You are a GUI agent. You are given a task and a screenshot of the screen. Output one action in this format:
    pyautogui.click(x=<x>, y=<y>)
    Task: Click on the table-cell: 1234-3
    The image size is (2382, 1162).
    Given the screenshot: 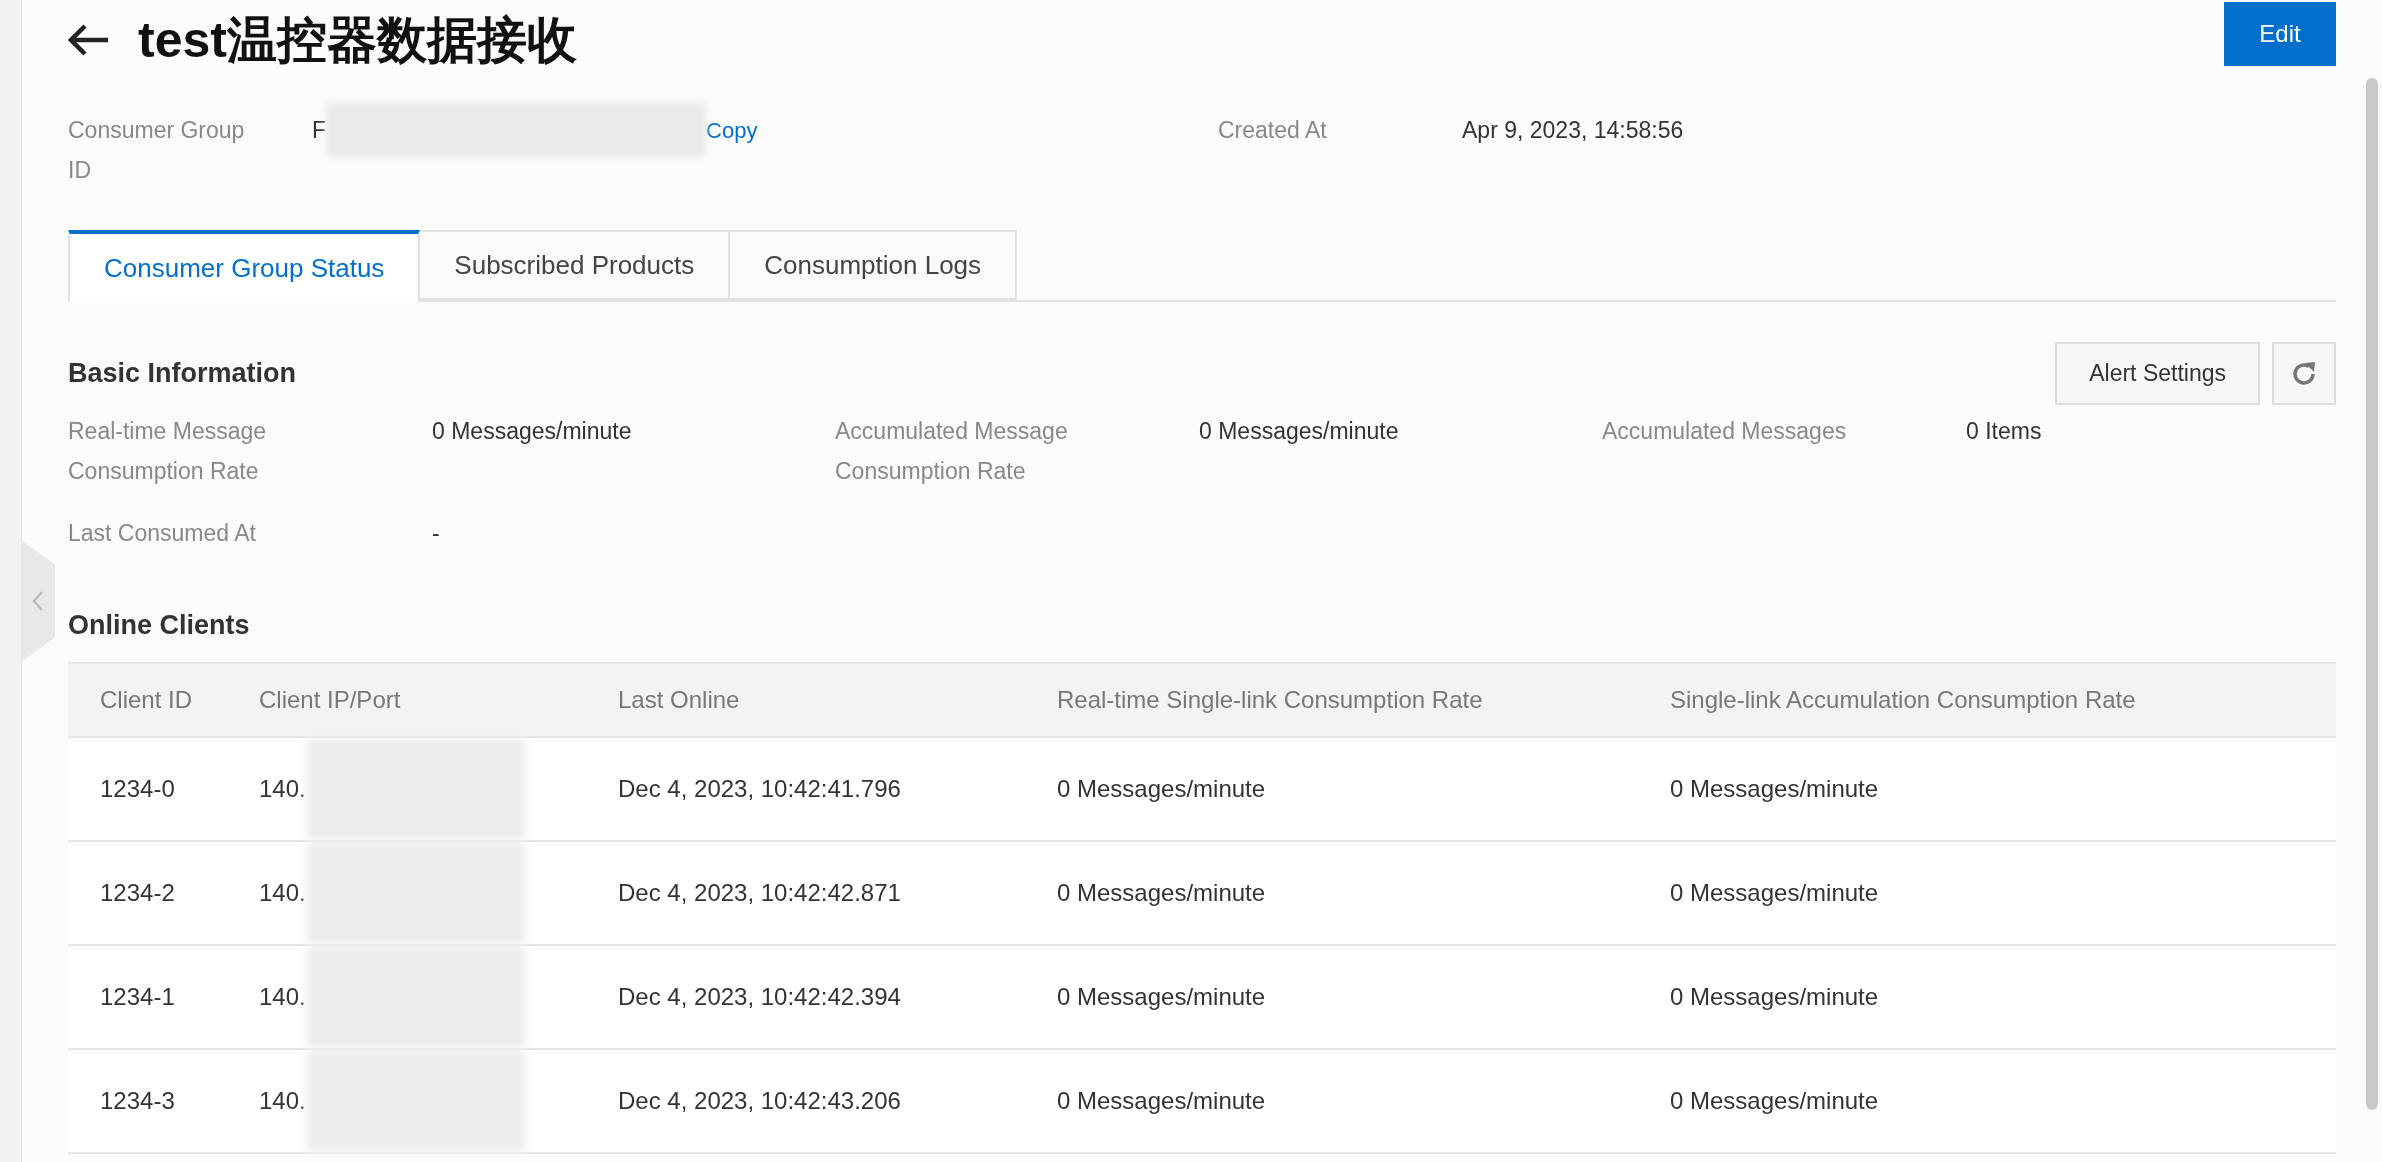 What is the action you would take?
    pyautogui.click(x=163, y=1100)
    